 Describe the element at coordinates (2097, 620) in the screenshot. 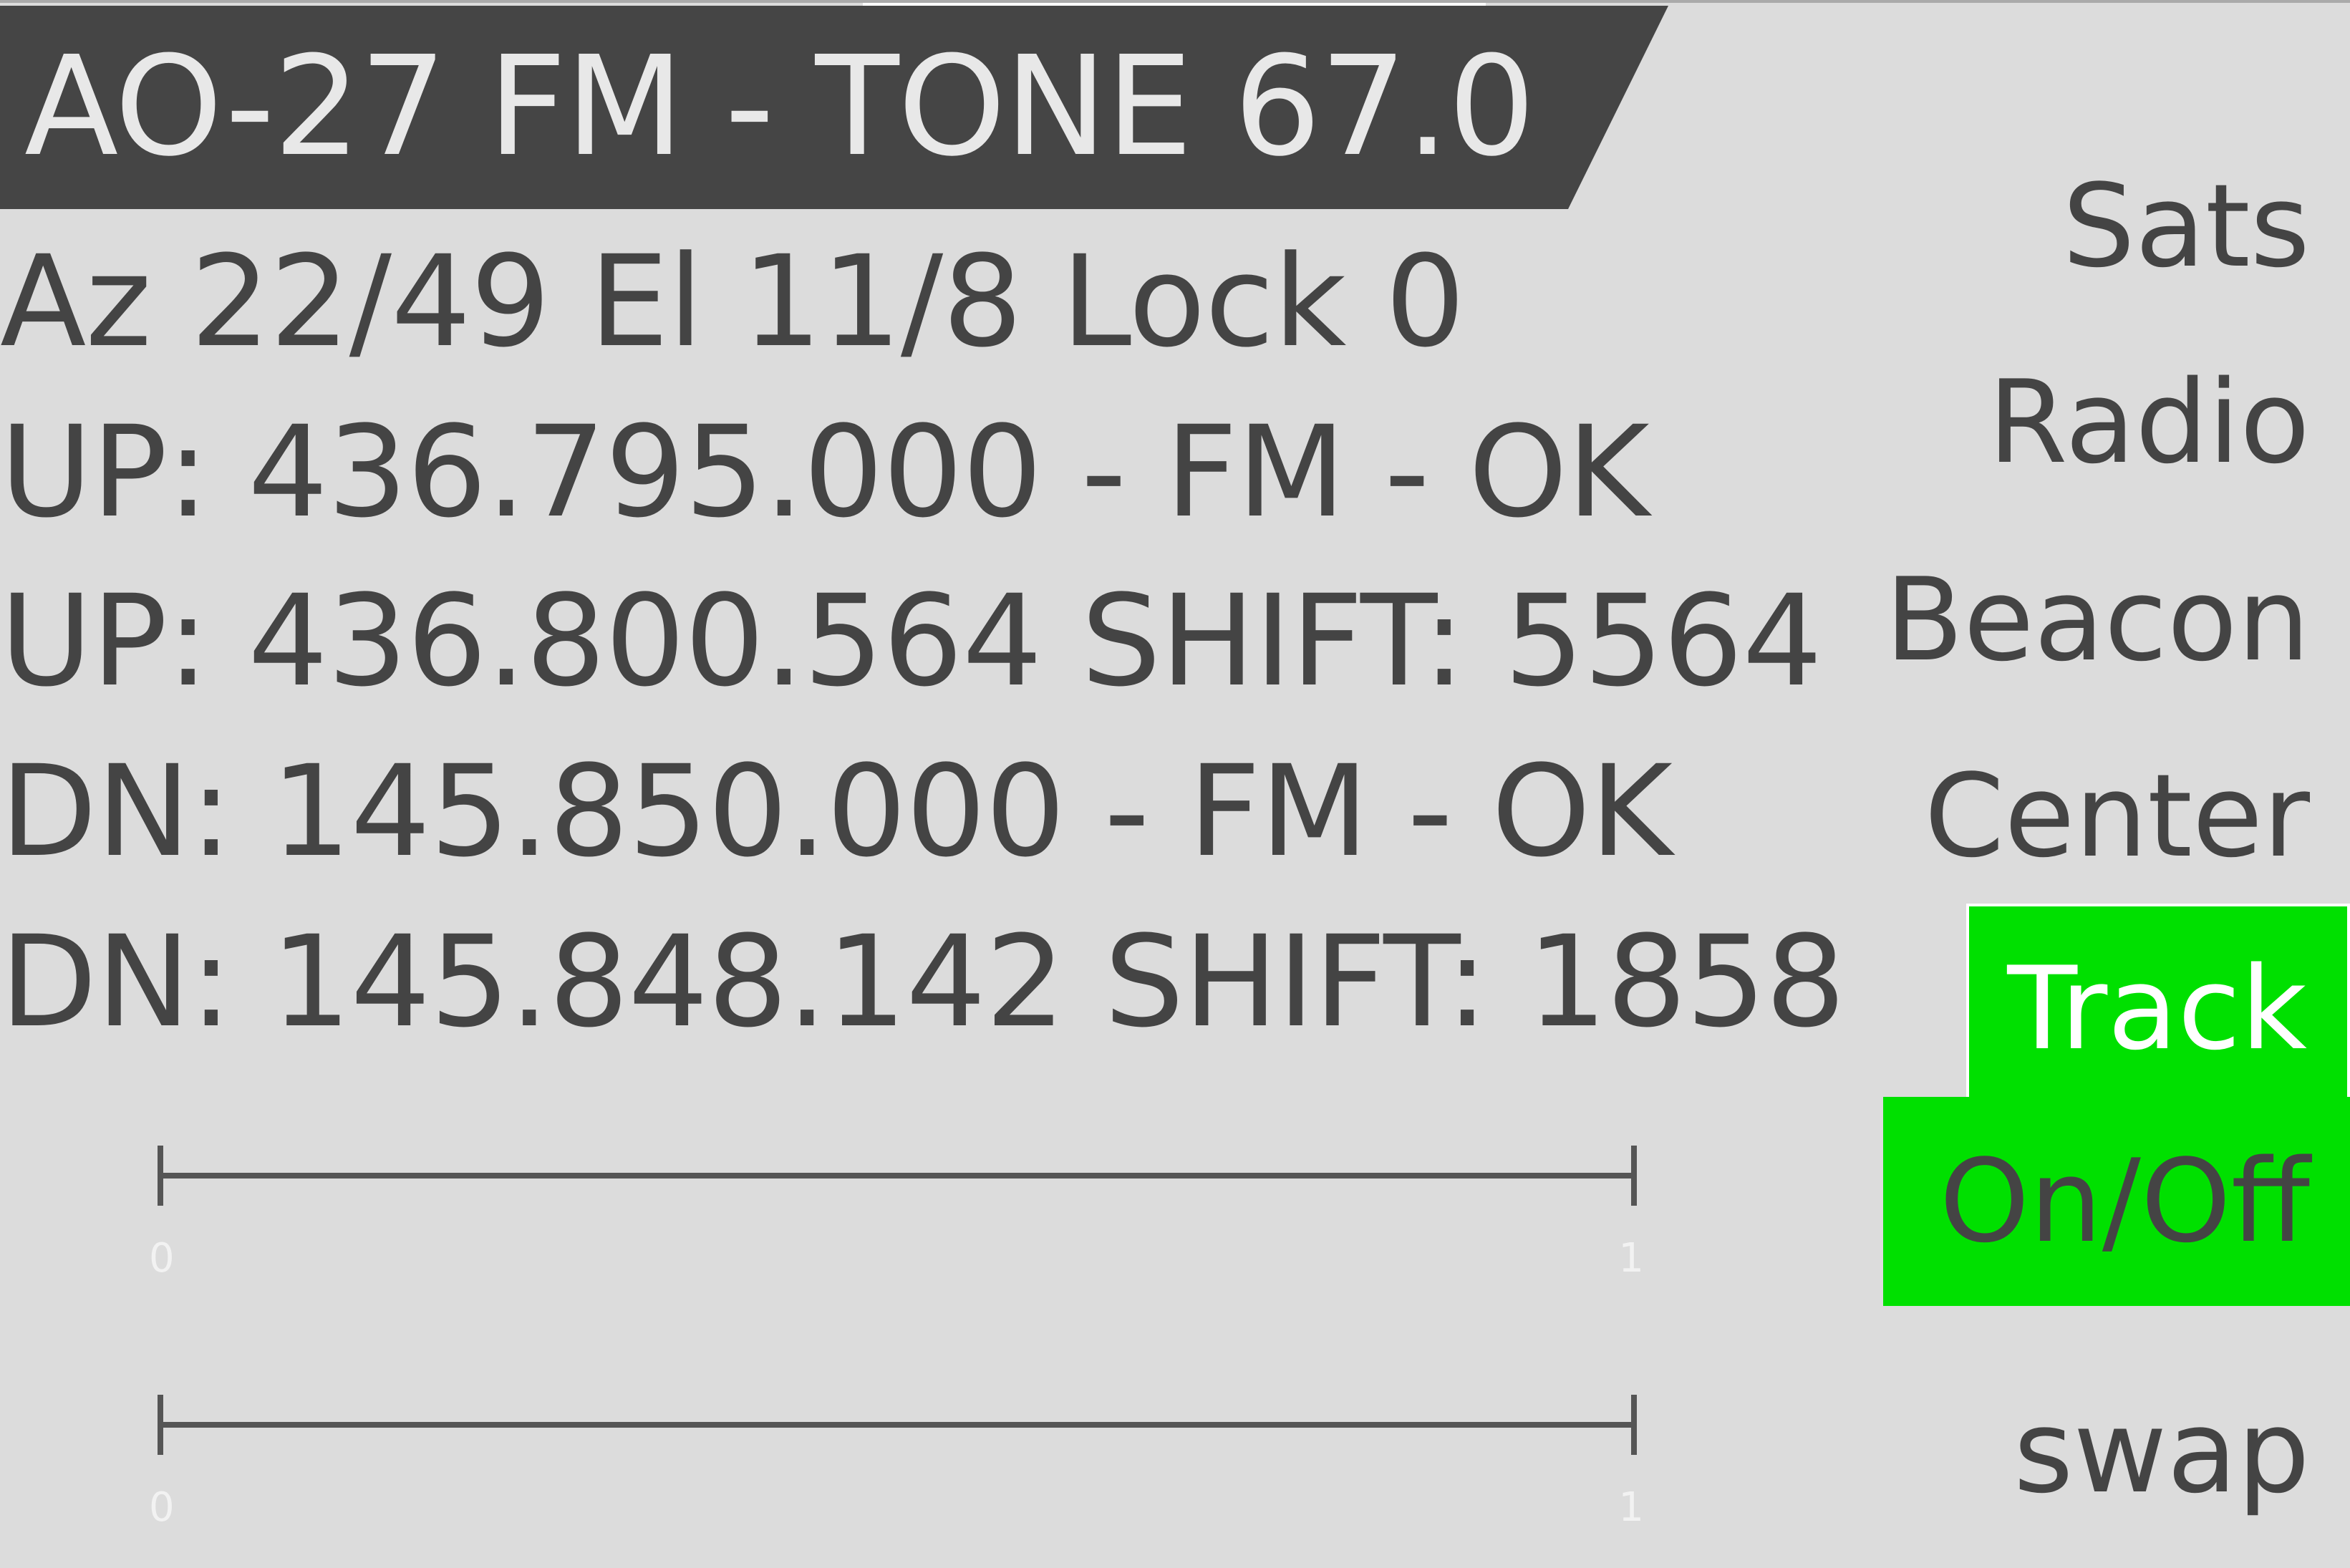

I see `beacon-button: Beacon` at that location.